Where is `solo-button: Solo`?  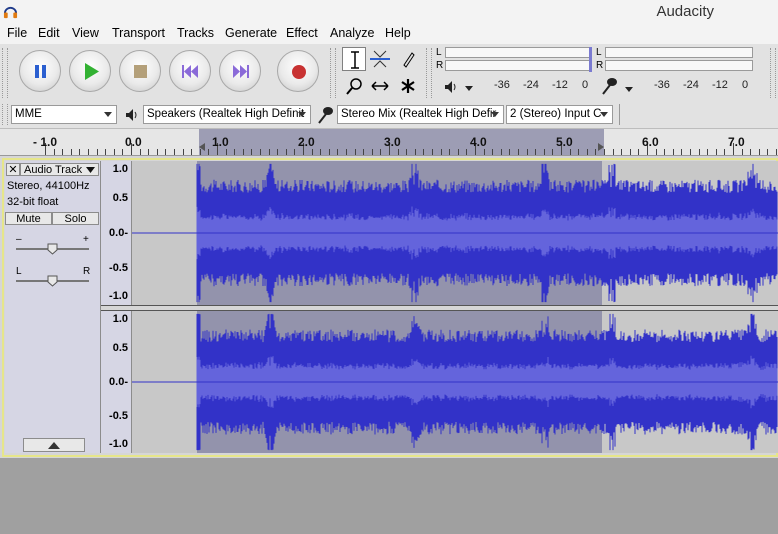 solo-button: Solo is located at coordinates (75, 218).